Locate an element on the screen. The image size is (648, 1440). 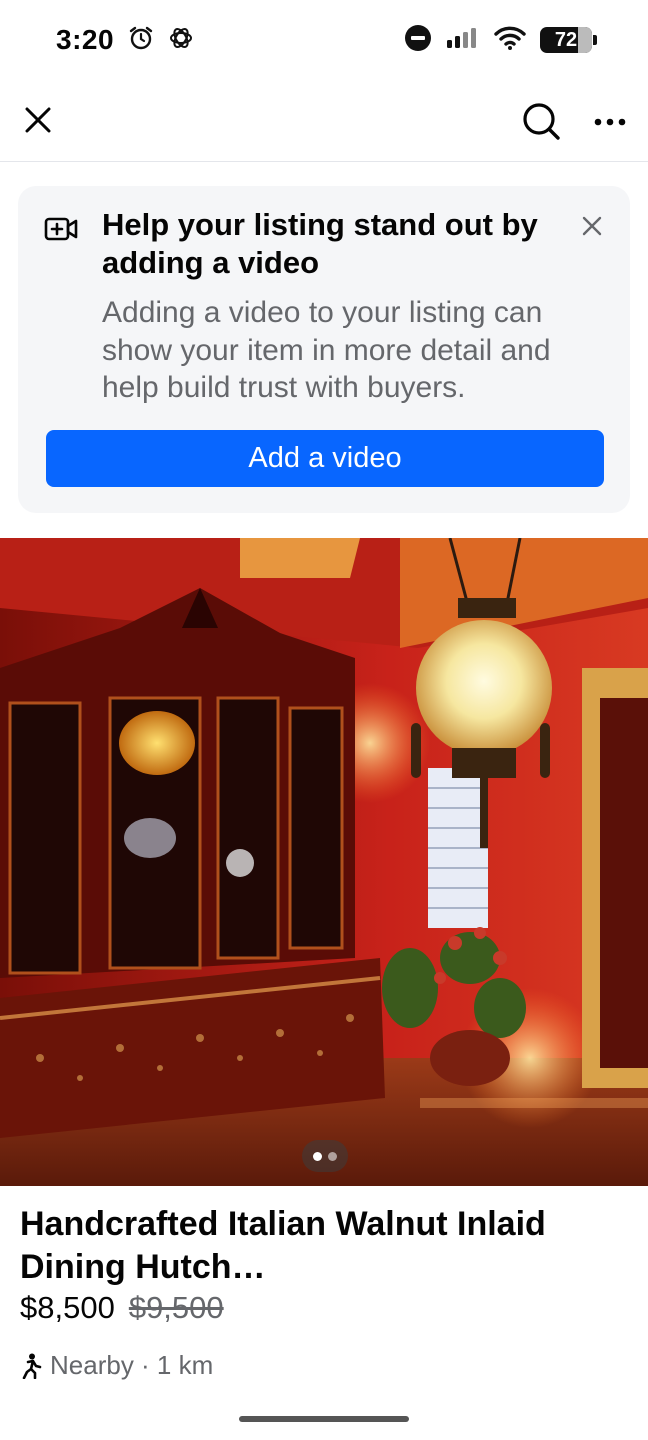
status-bar: 3:20 72 is located at coordinates (324, 40).